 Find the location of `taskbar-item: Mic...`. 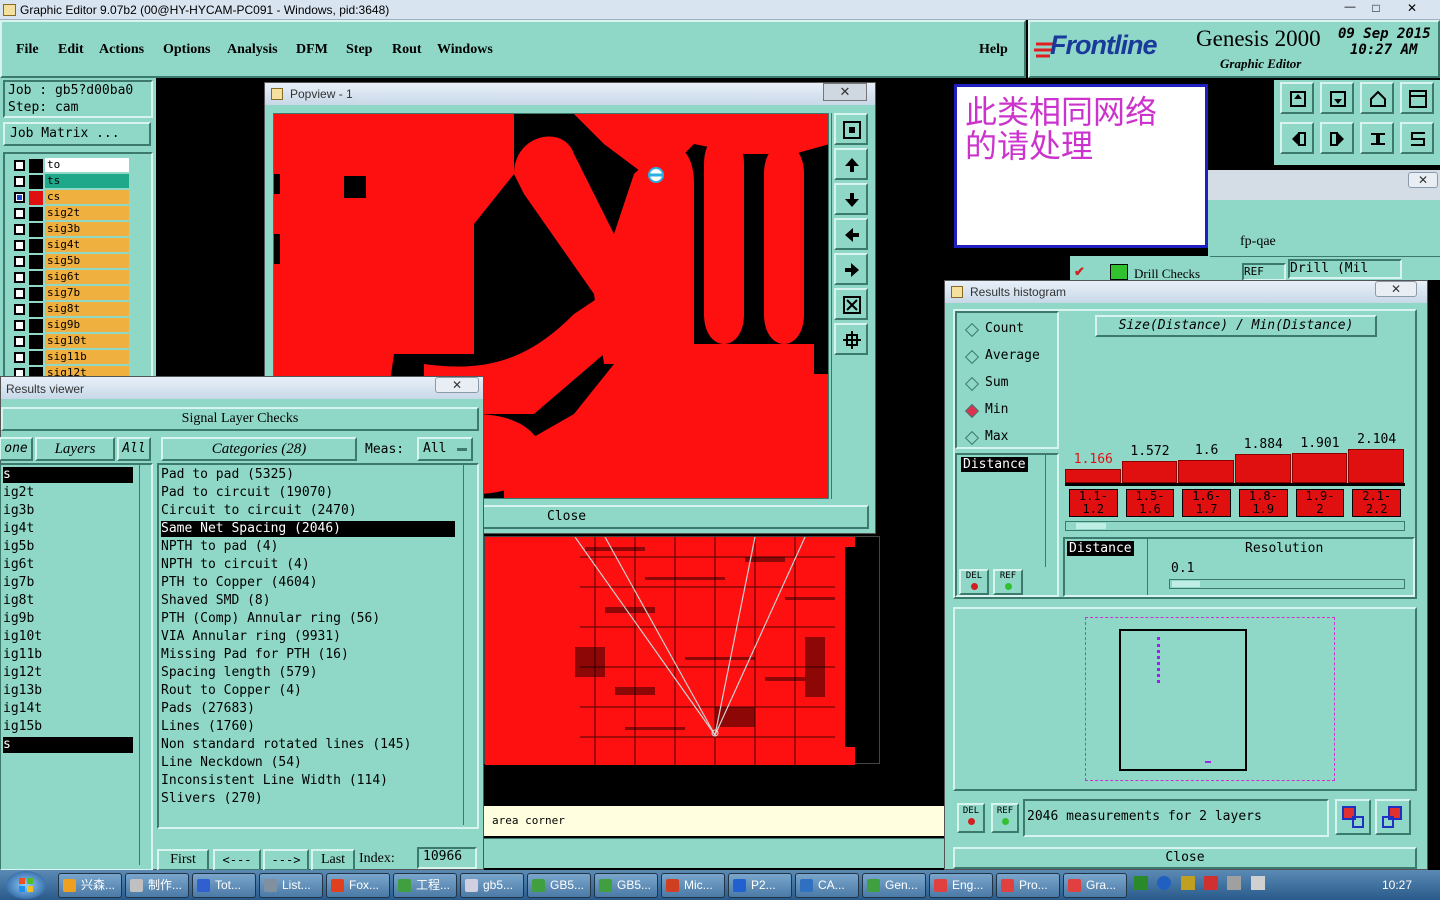

taskbar-item: Mic... is located at coordinates (693, 885).